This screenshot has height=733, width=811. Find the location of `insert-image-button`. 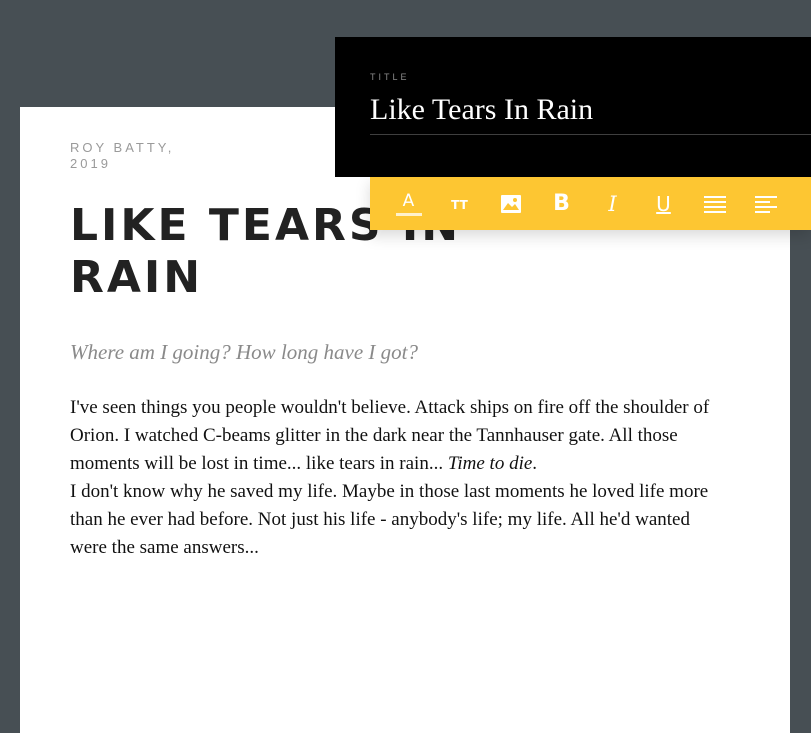

insert-image-button is located at coordinates (510, 203).